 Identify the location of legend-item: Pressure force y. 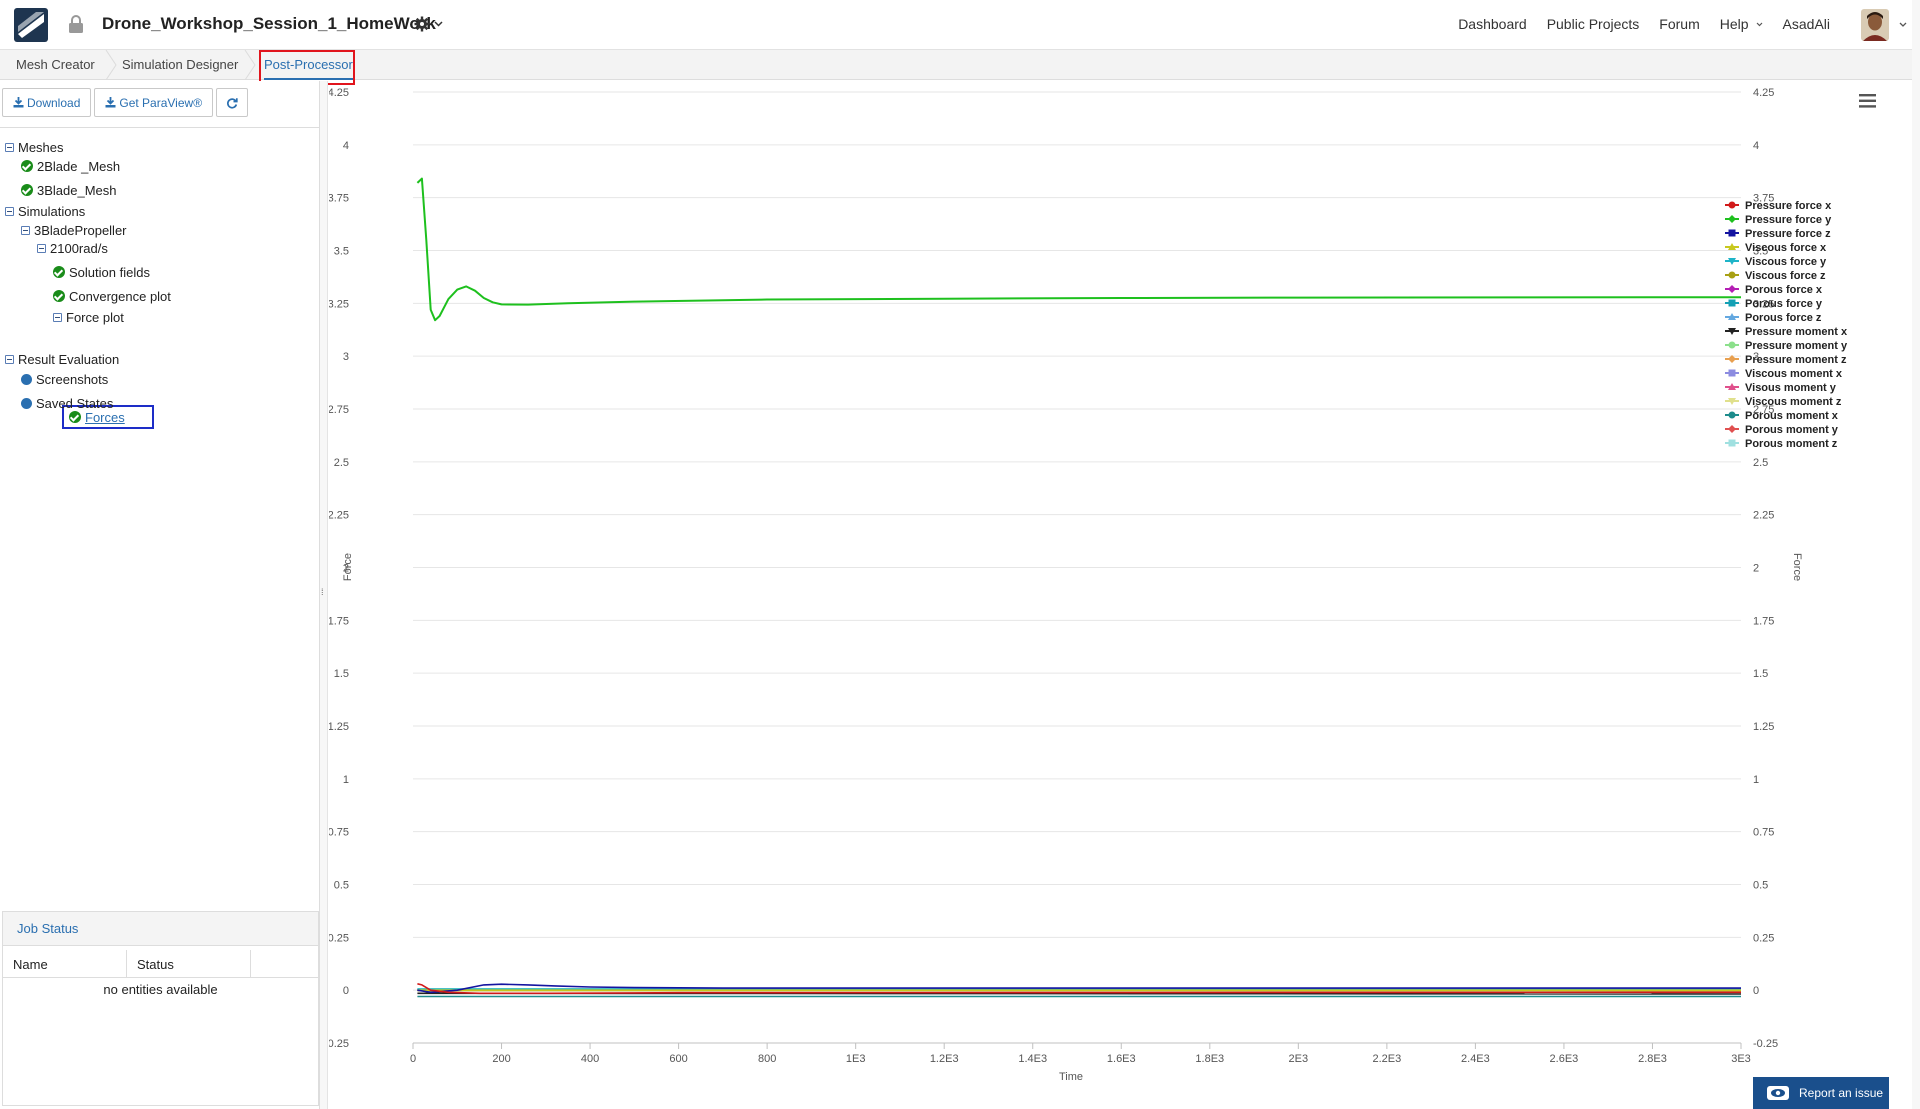
(1778, 220).